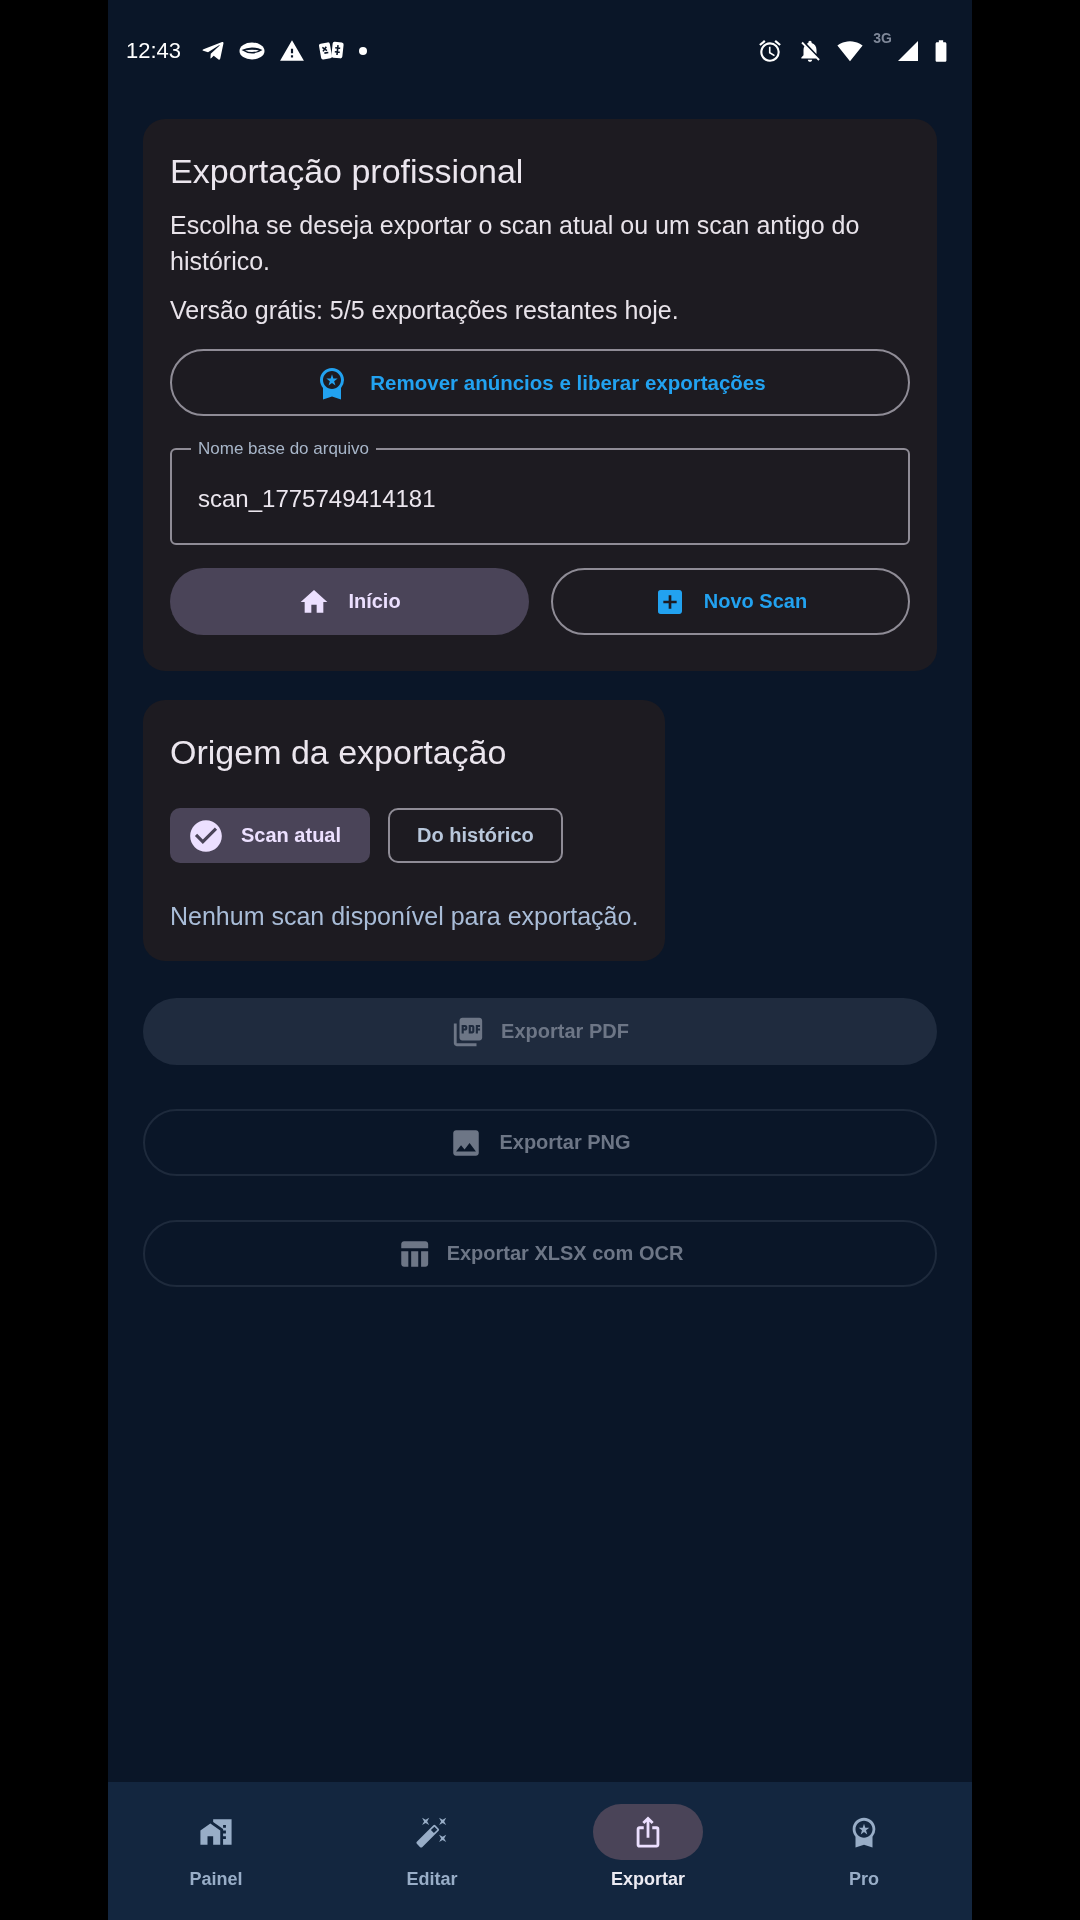 The height and width of the screenshot is (1920, 1080). I want to click on field-label: Nome base do arquivo, so click(284, 449).